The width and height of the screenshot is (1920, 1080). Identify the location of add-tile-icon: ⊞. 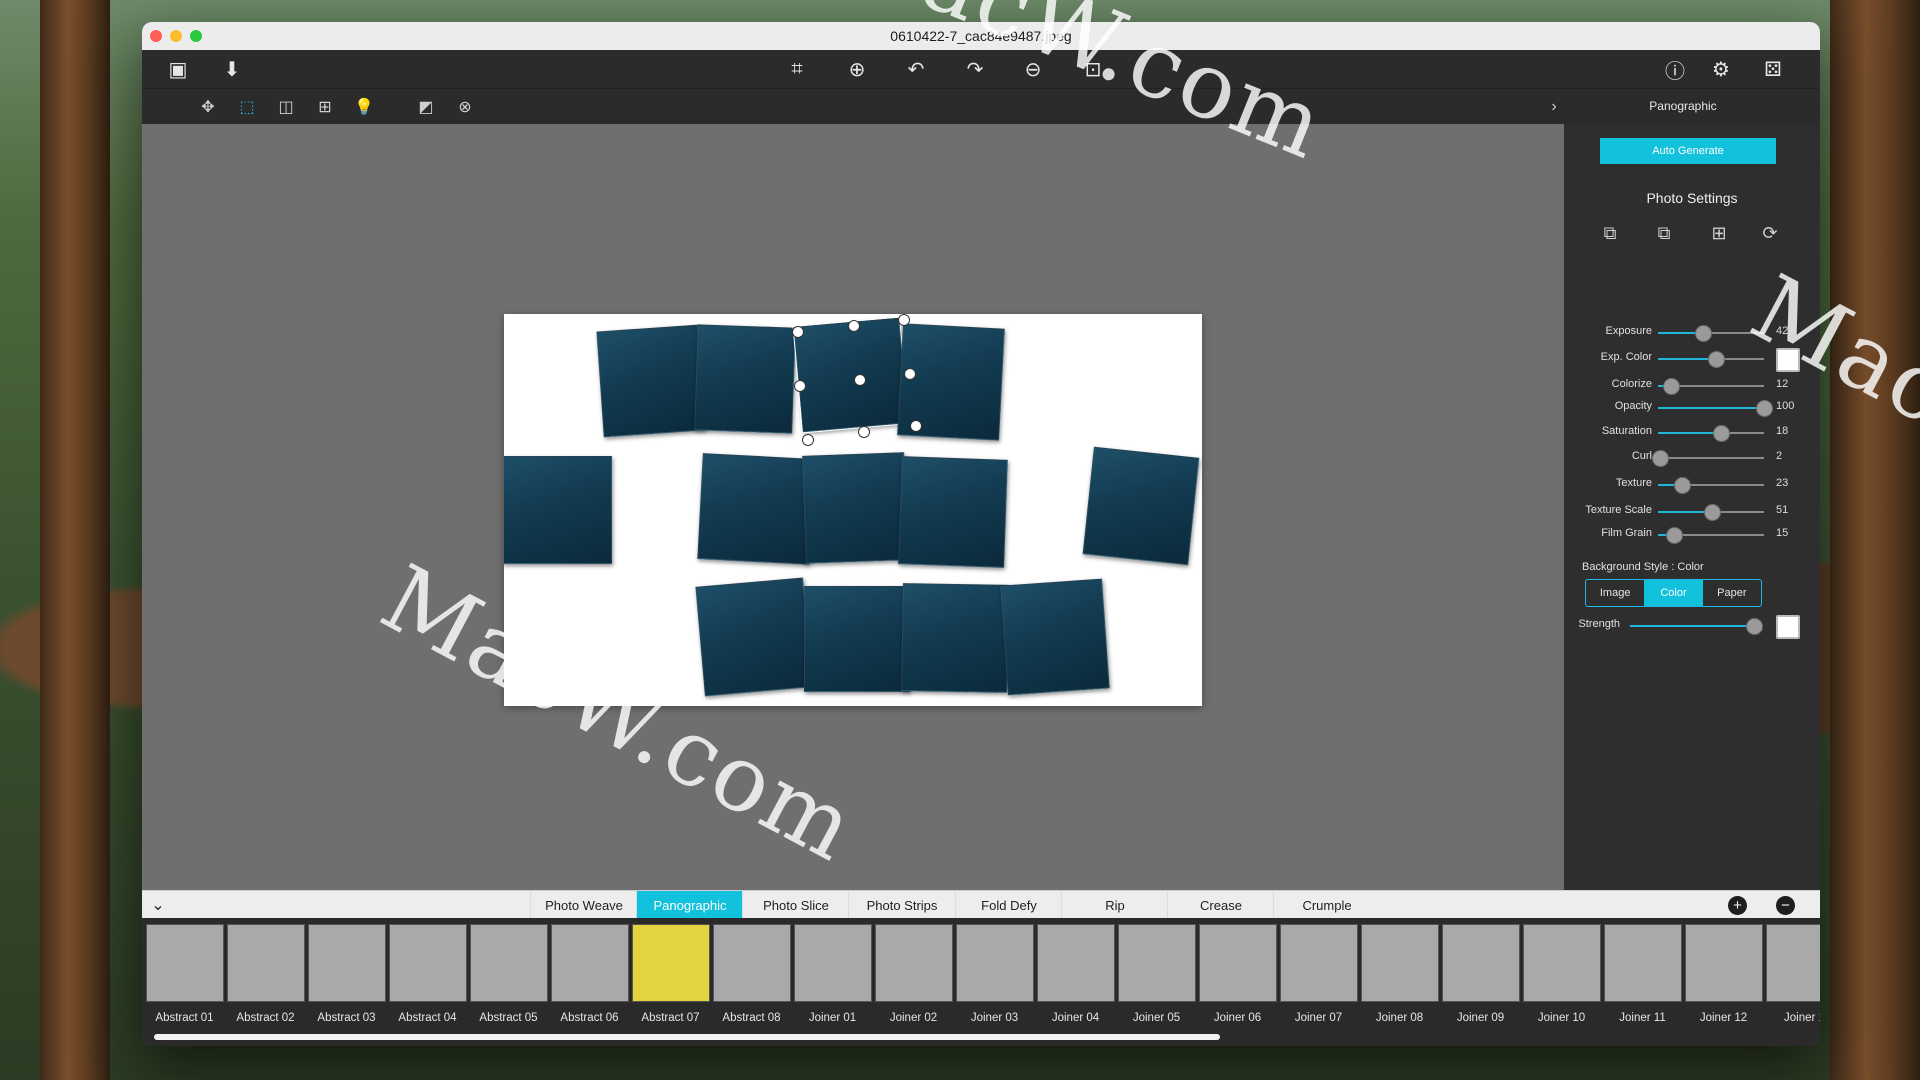
(325, 107).